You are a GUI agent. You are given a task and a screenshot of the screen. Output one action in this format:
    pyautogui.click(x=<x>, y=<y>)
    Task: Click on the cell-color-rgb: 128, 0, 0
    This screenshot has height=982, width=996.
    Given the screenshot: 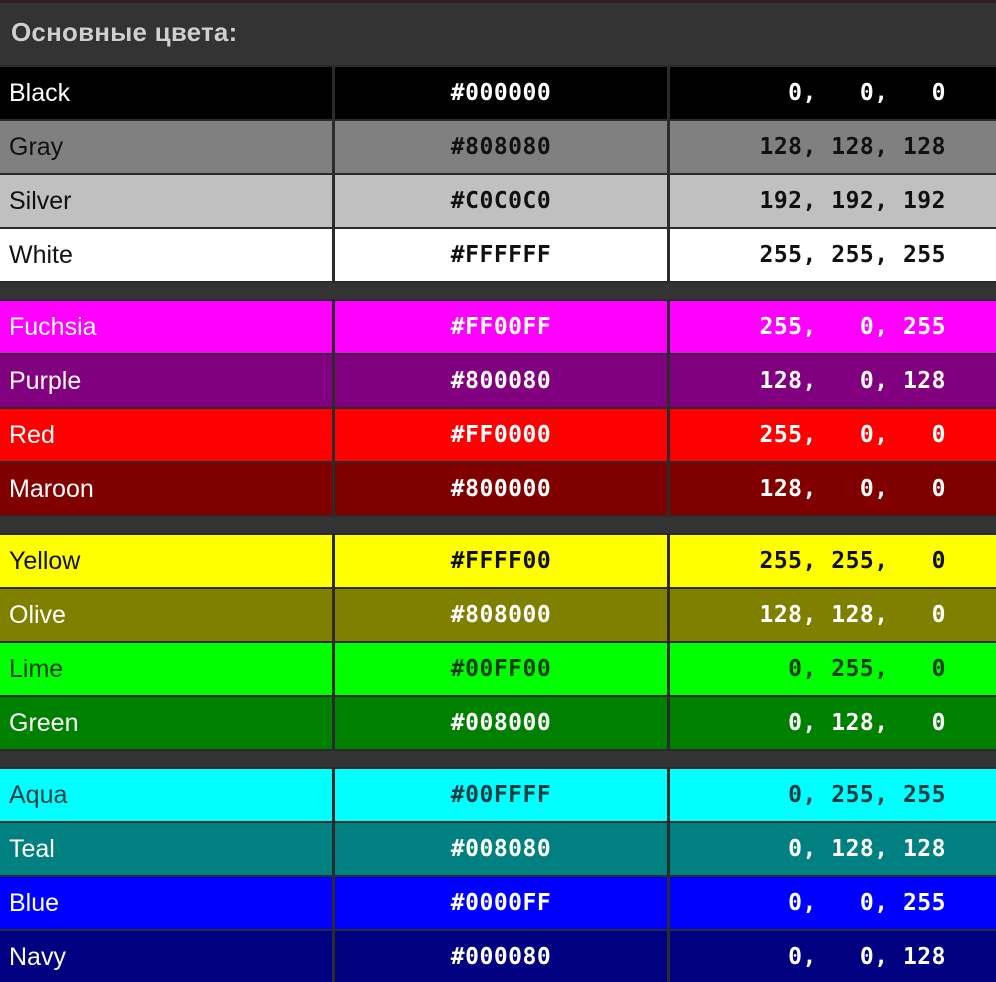 What is the action you would take?
    pyautogui.click(x=852, y=489)
    